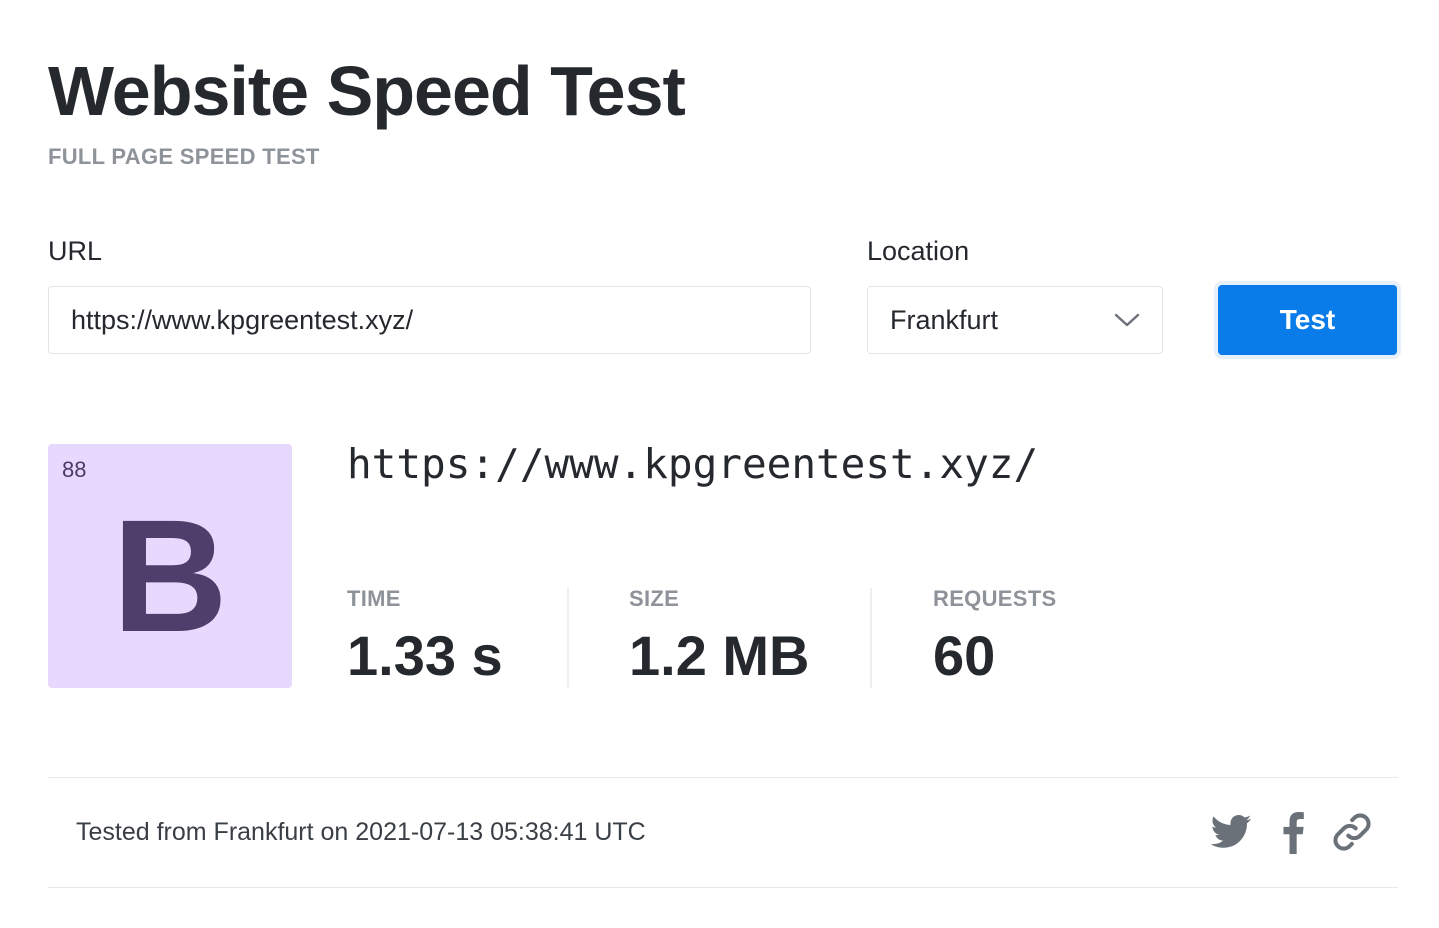 Image resolution: width=1439 pixels, height=928 pixels. I want to click on metric-requests-label: REQUESTS, so click(995, 598).